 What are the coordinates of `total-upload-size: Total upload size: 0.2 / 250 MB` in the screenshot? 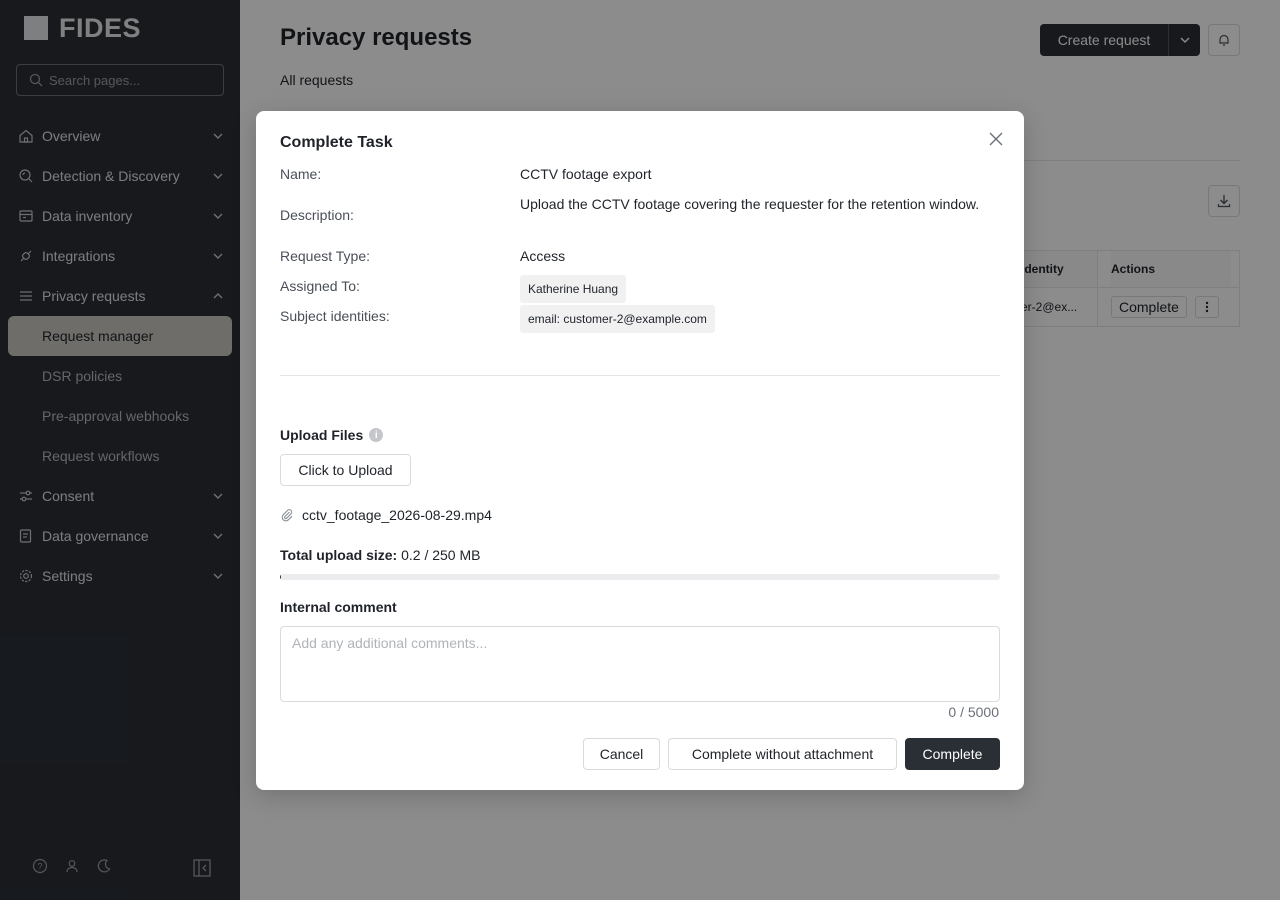 It's located at (380, 555).